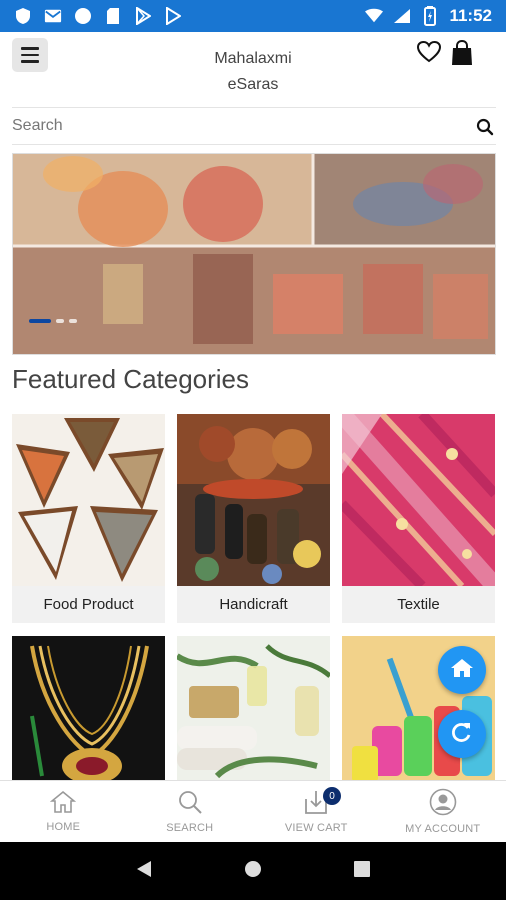 This screenshot has height=900, width=506. I want to click on category-card-handicraft: Handicraft, so click(253, 518).